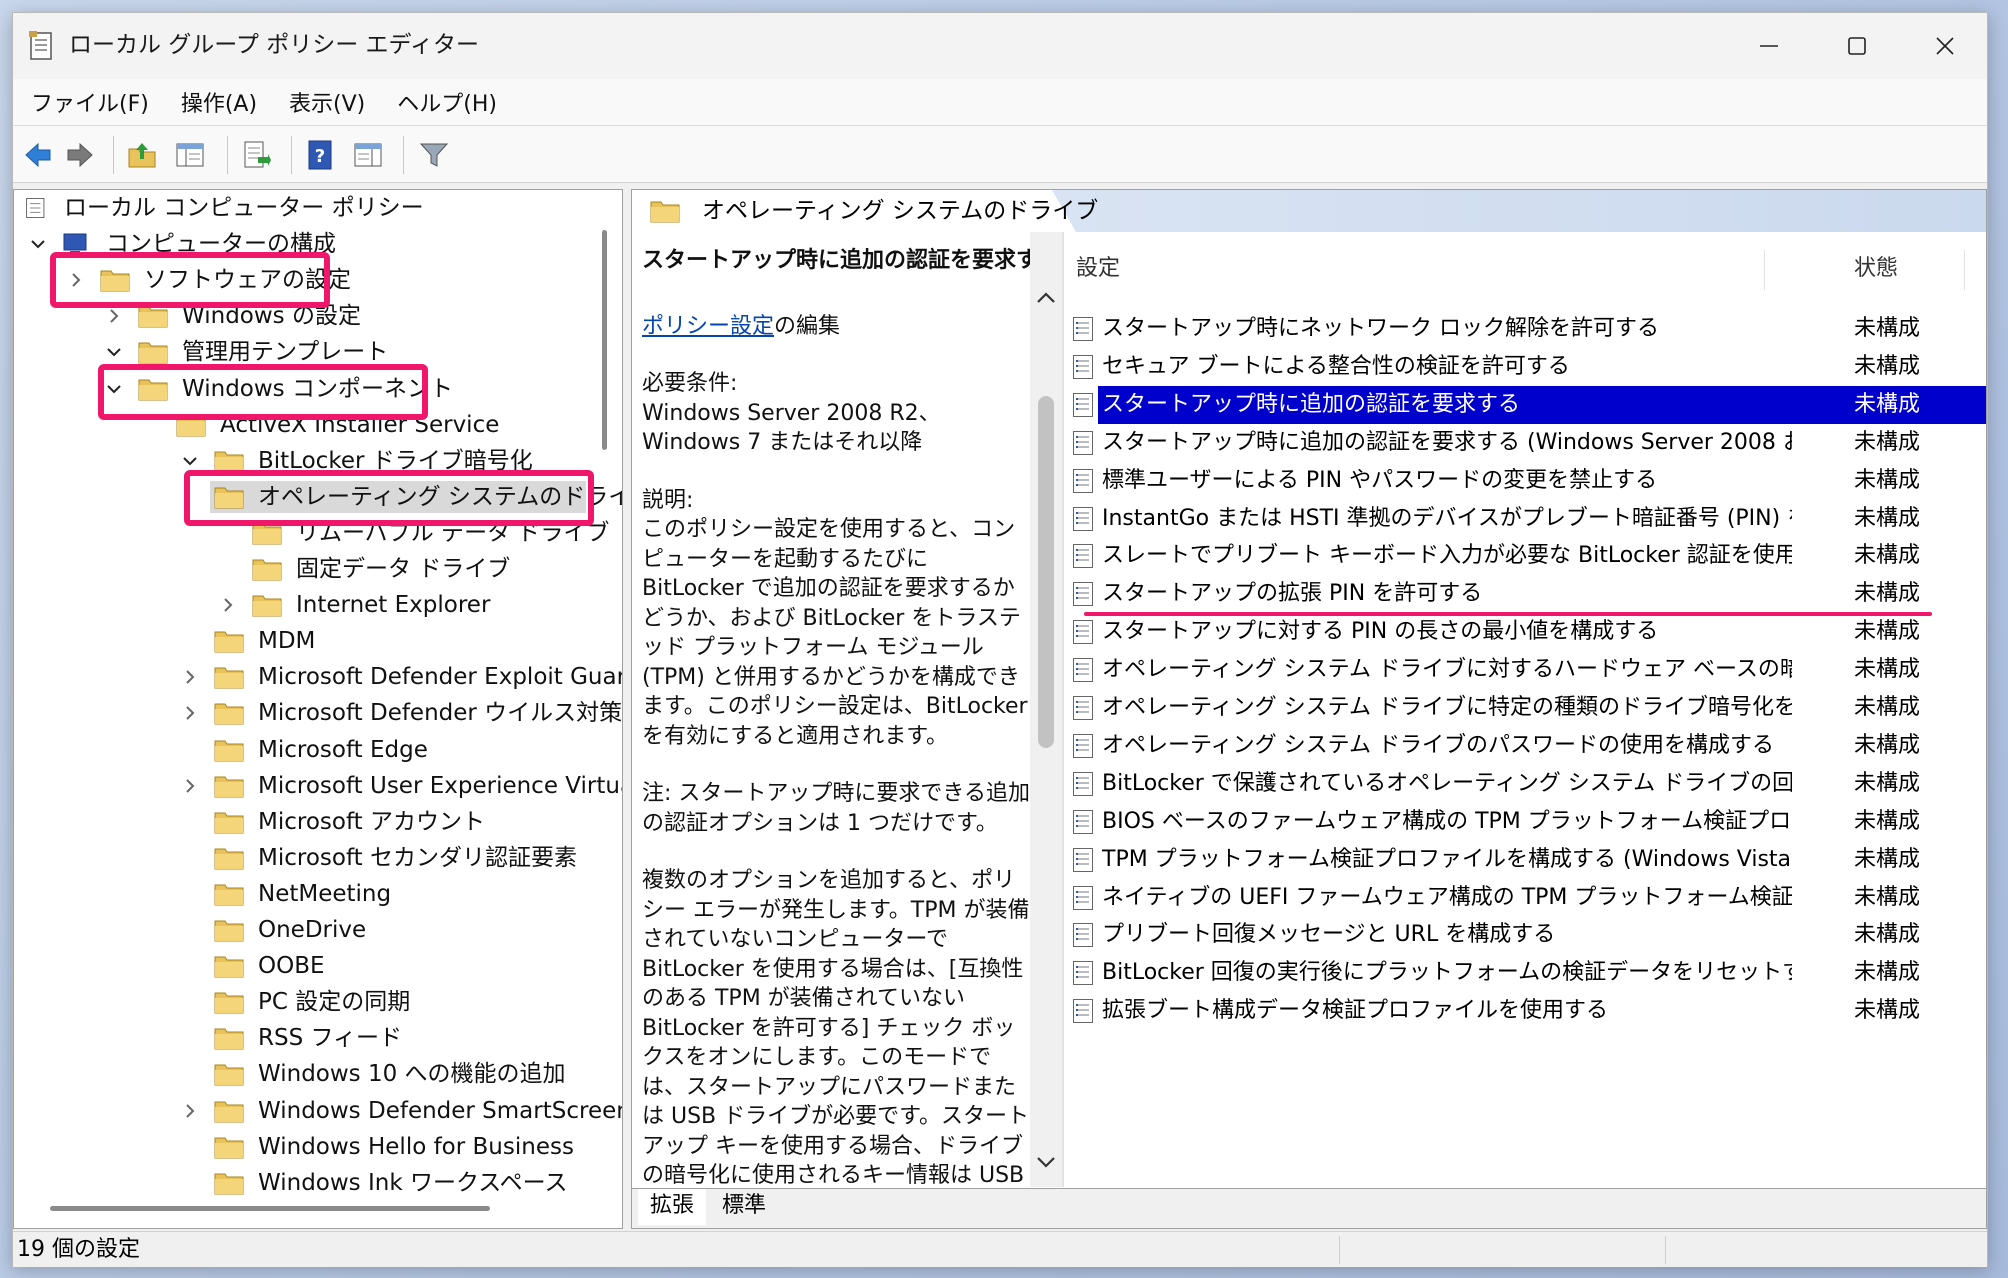  What do you see at coordinates (337, 425) in the screenshot?
I see `tree-item: ActiveX Installer Service` at bounding box center [337, 425].